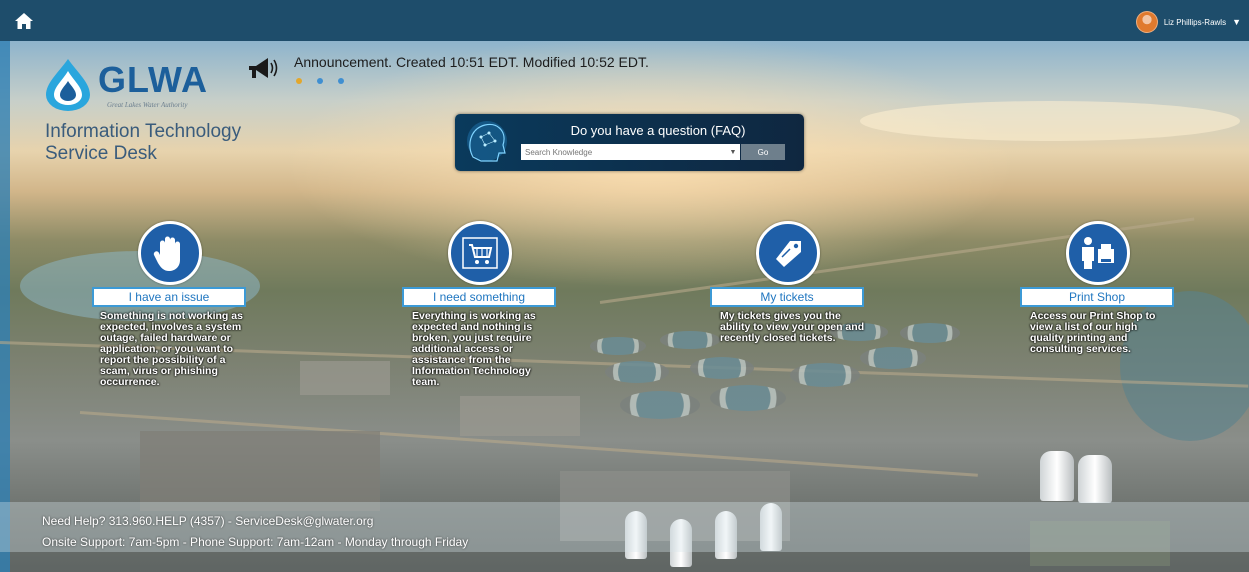  I want to click on shopping-cart-icon, so click(480, 253).